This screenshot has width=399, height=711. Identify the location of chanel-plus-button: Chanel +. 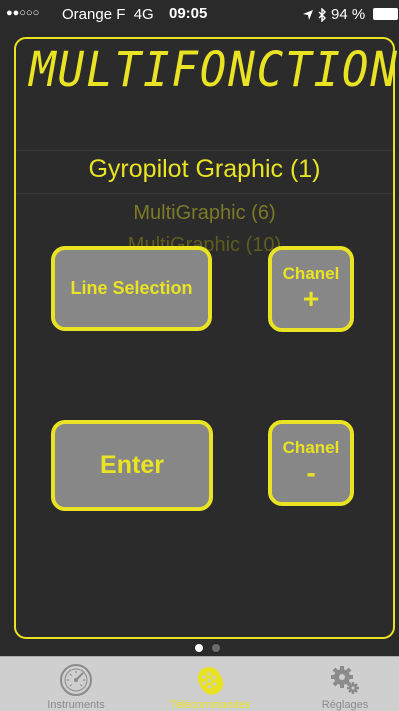
(311, 289).